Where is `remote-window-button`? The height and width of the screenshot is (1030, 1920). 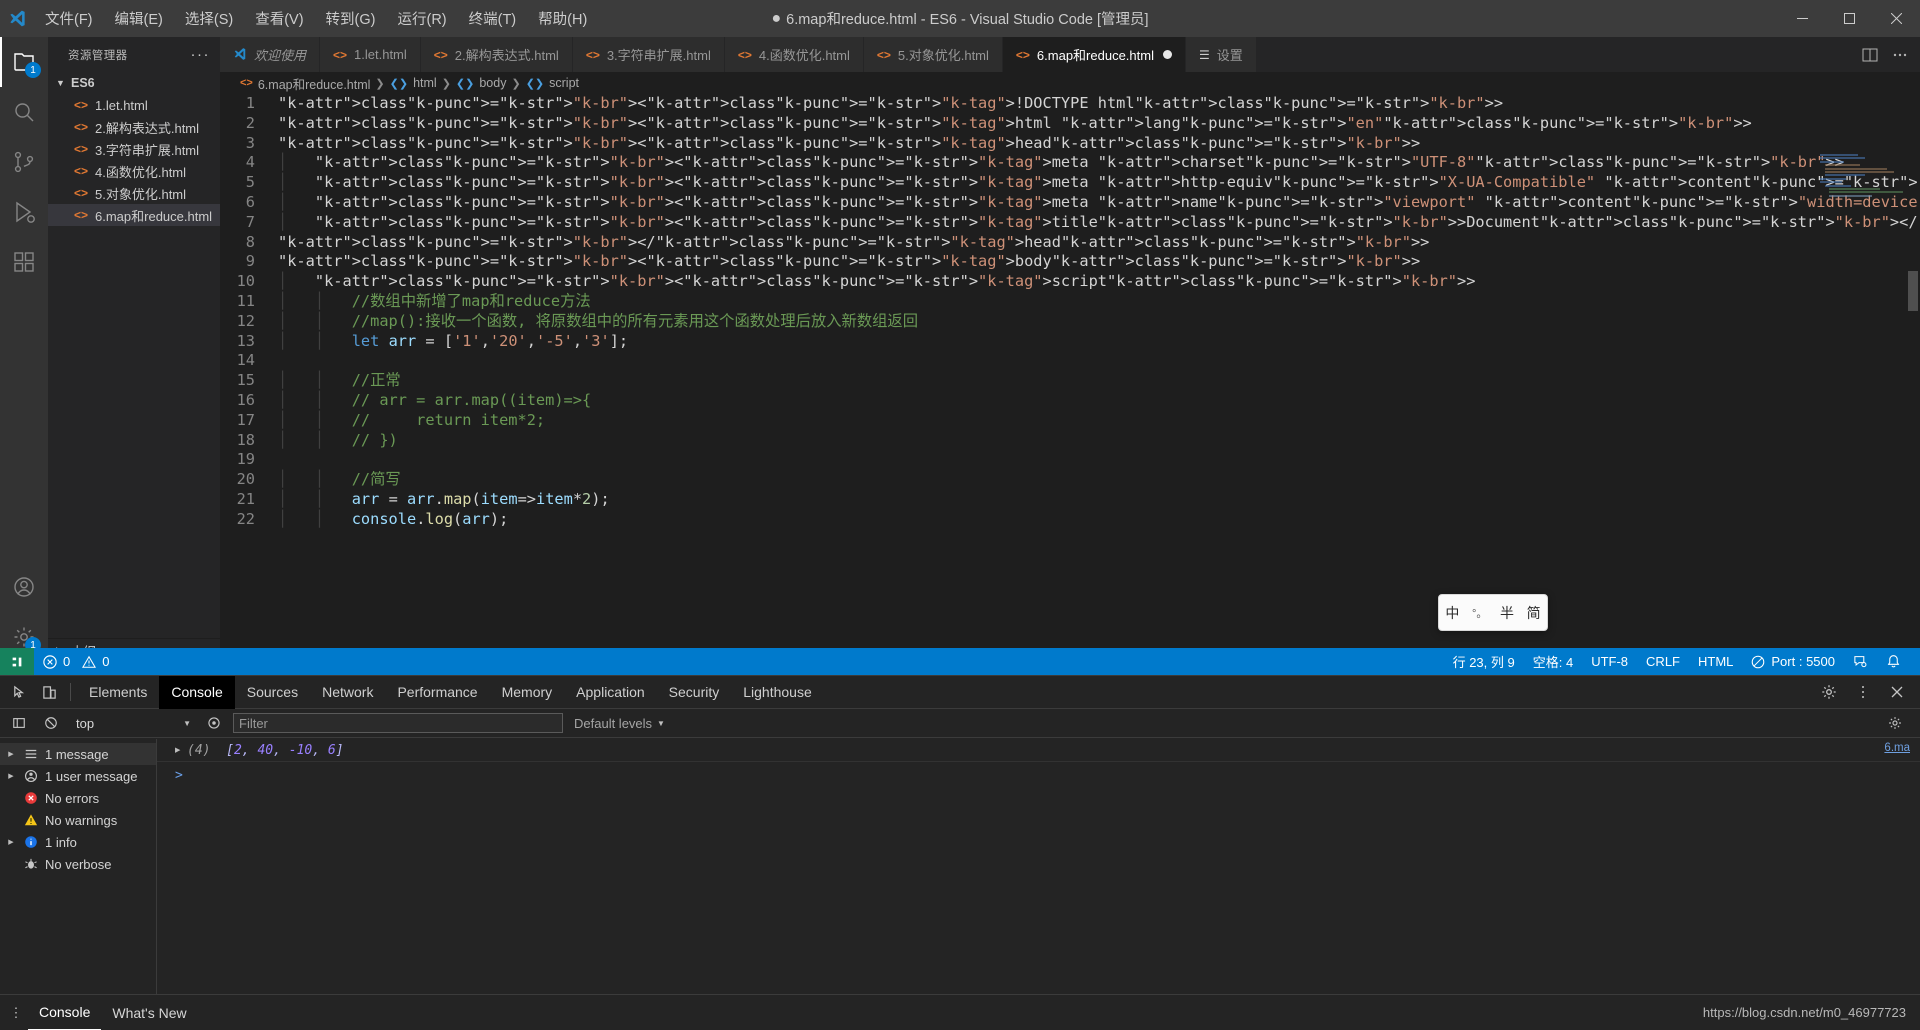
remote-window-button is located at coordinates (17, 661).